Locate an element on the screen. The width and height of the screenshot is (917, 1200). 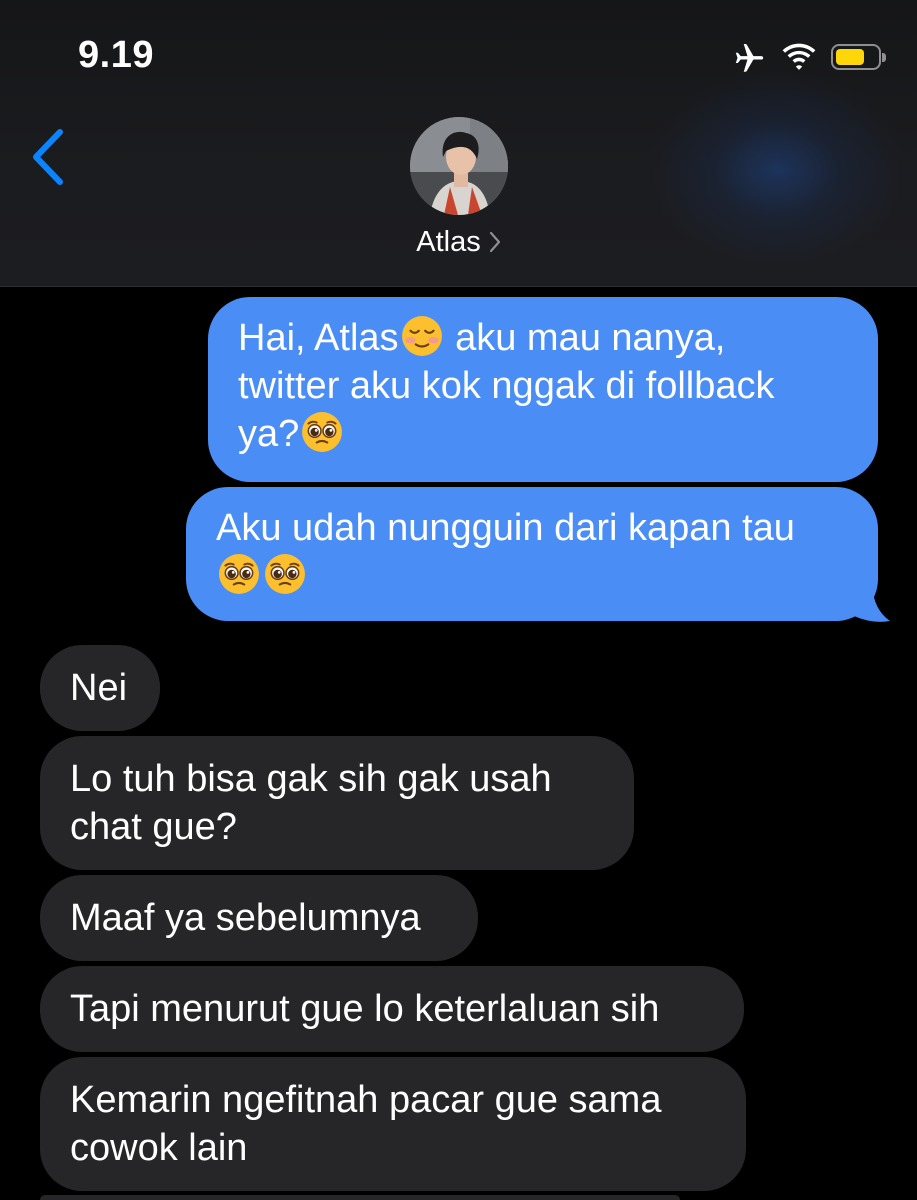
battery-nub is located at coordinates (884, 57).